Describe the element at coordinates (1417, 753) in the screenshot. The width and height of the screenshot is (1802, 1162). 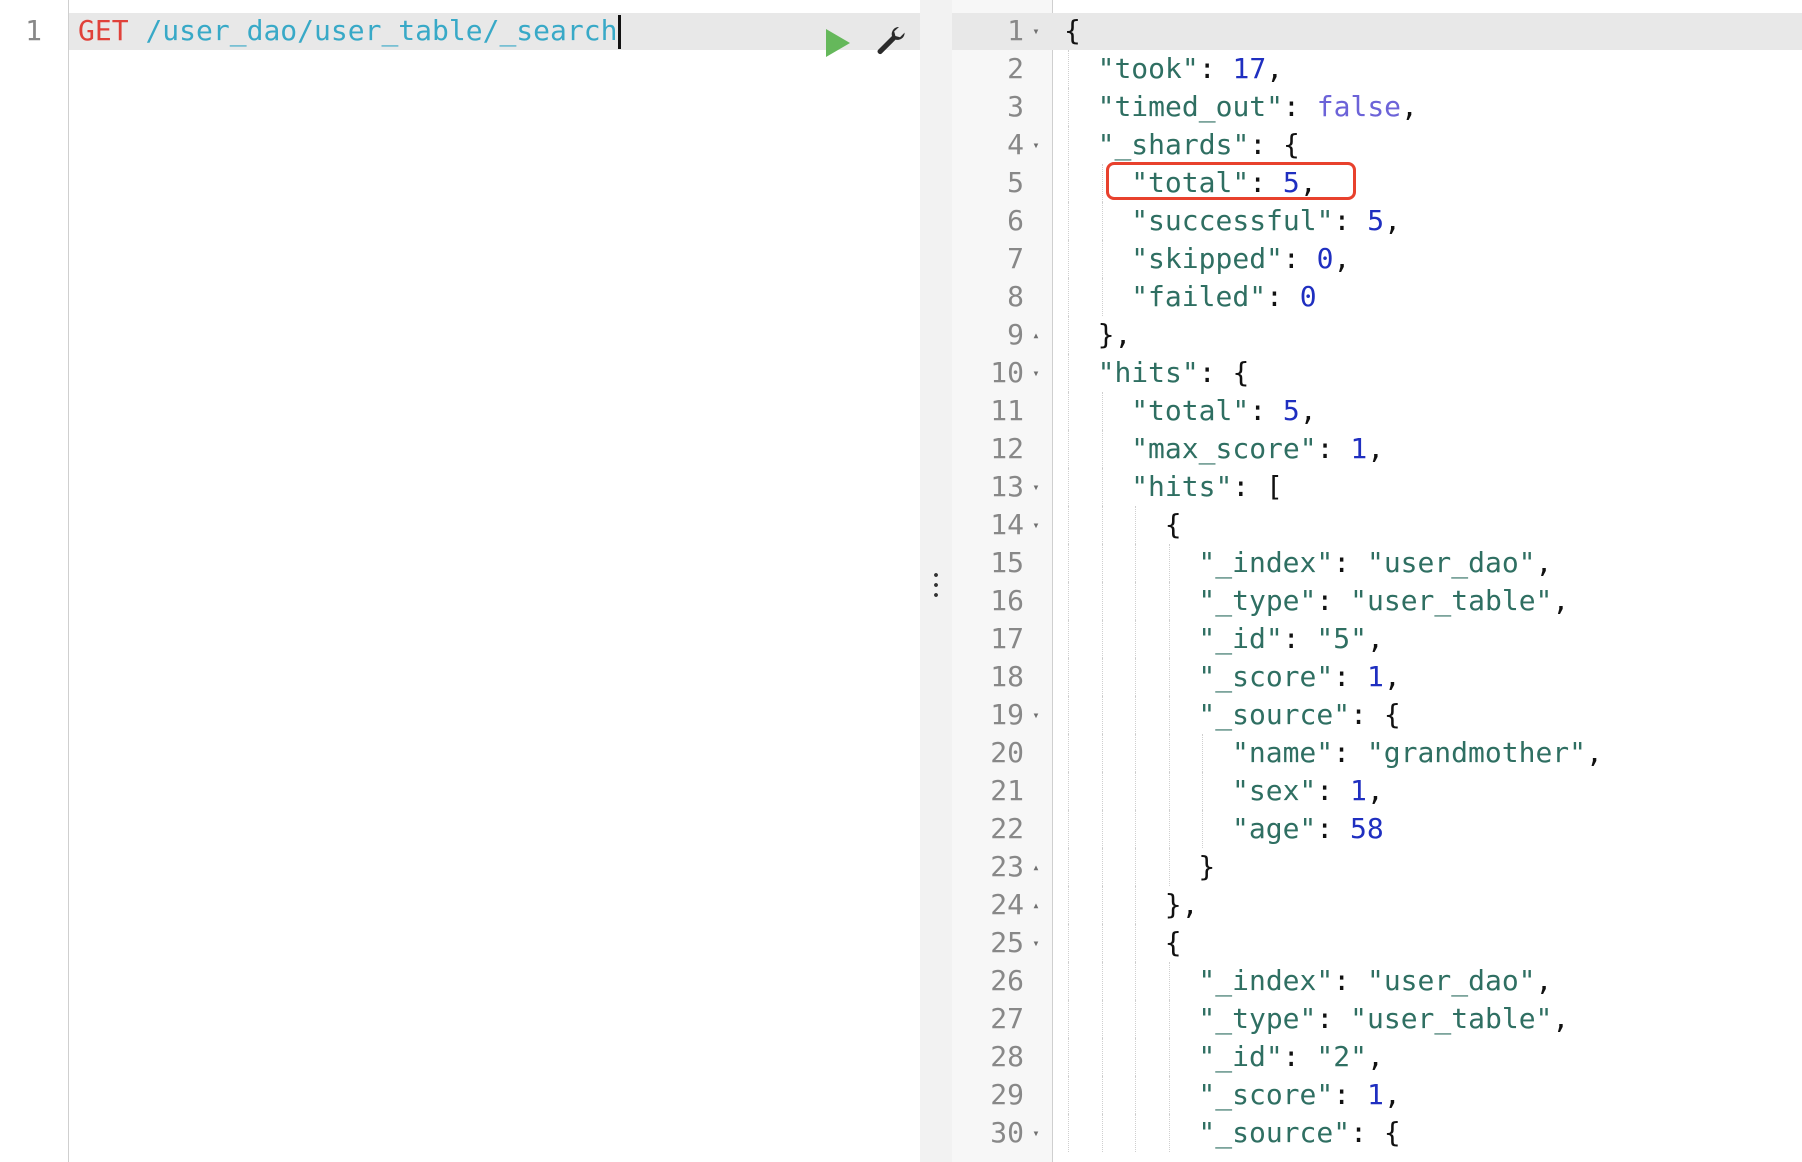
I see `response-code: "name": "grandmother",` at that location.